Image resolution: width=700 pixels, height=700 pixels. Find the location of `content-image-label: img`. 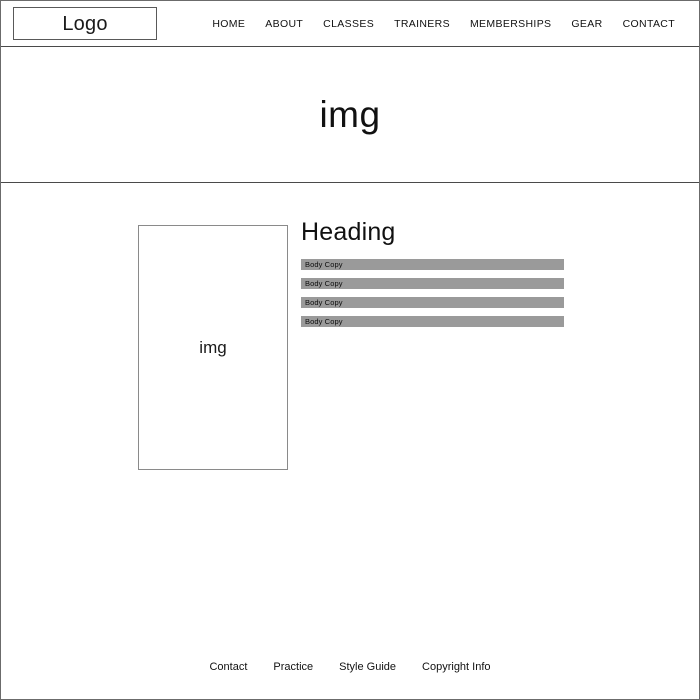

content-image-label: img is located at coordinates (213, 347).